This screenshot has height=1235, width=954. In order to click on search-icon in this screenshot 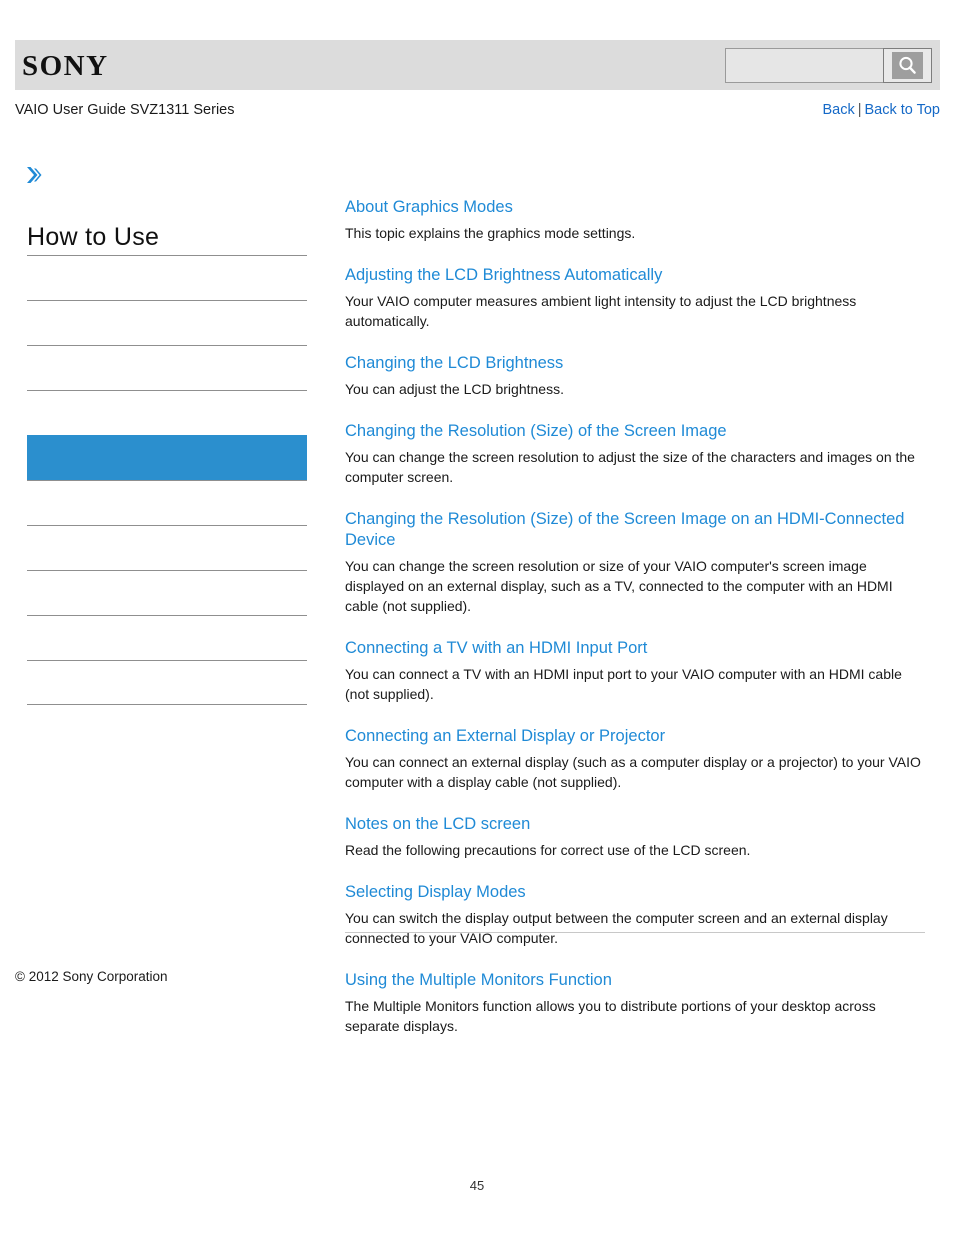, I will do `click(907, 65)`.